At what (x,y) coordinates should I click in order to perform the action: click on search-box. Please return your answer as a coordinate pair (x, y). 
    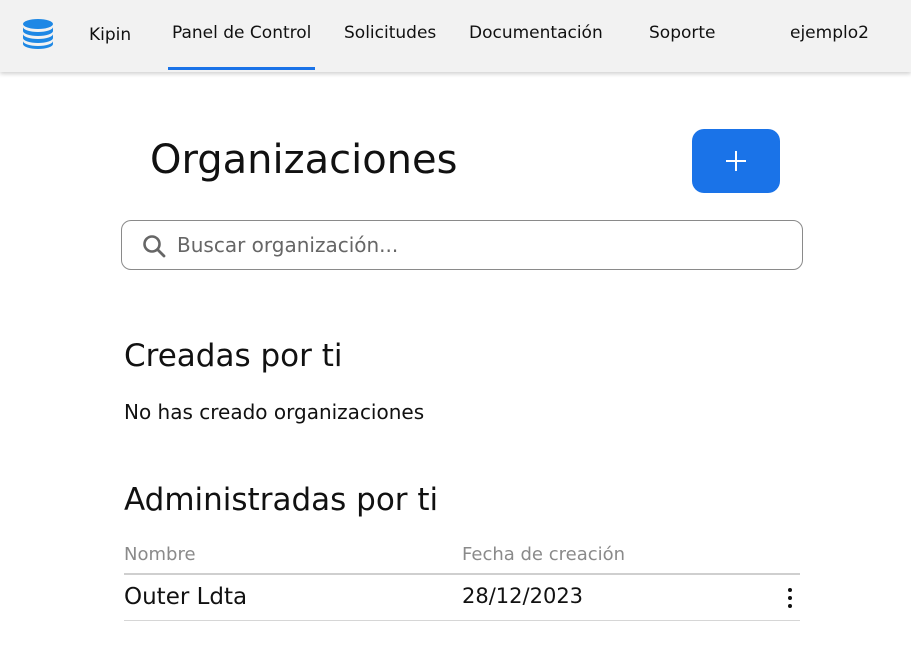
    Looking at the image, I should click on (462, 245).